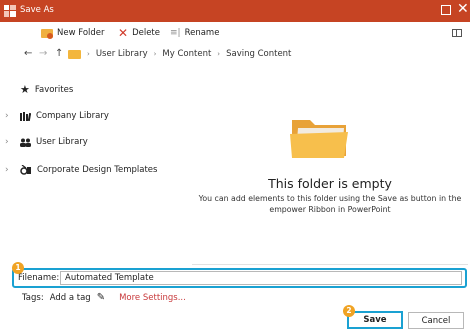  What do you see at coordinates (375, 320) in the screenshot?
I see `save-button: Save` at bounding box center [375, 320].